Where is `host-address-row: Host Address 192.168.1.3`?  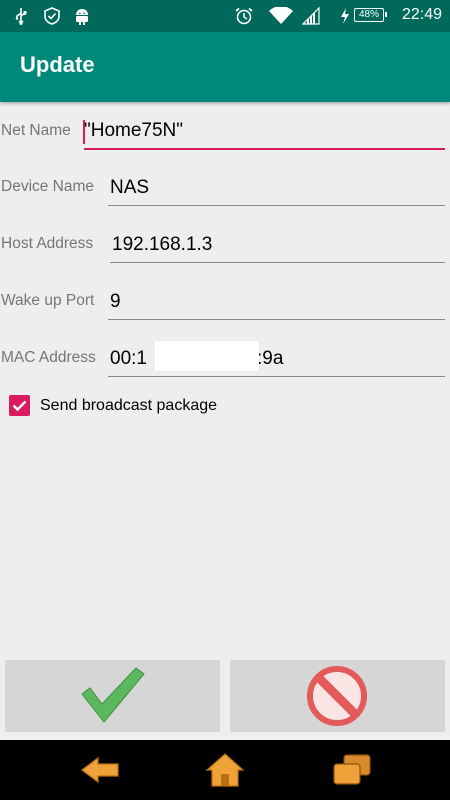 host-address-row: Host Address 192.168.1.3 is located at coordinates (225, 238).